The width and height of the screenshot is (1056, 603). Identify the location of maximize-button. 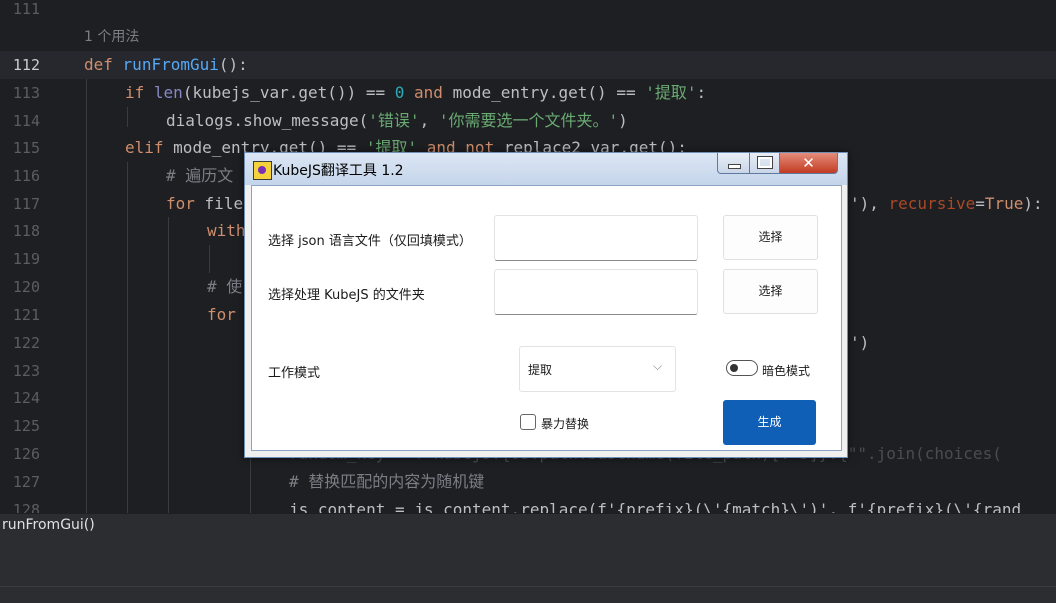
(764, 163).